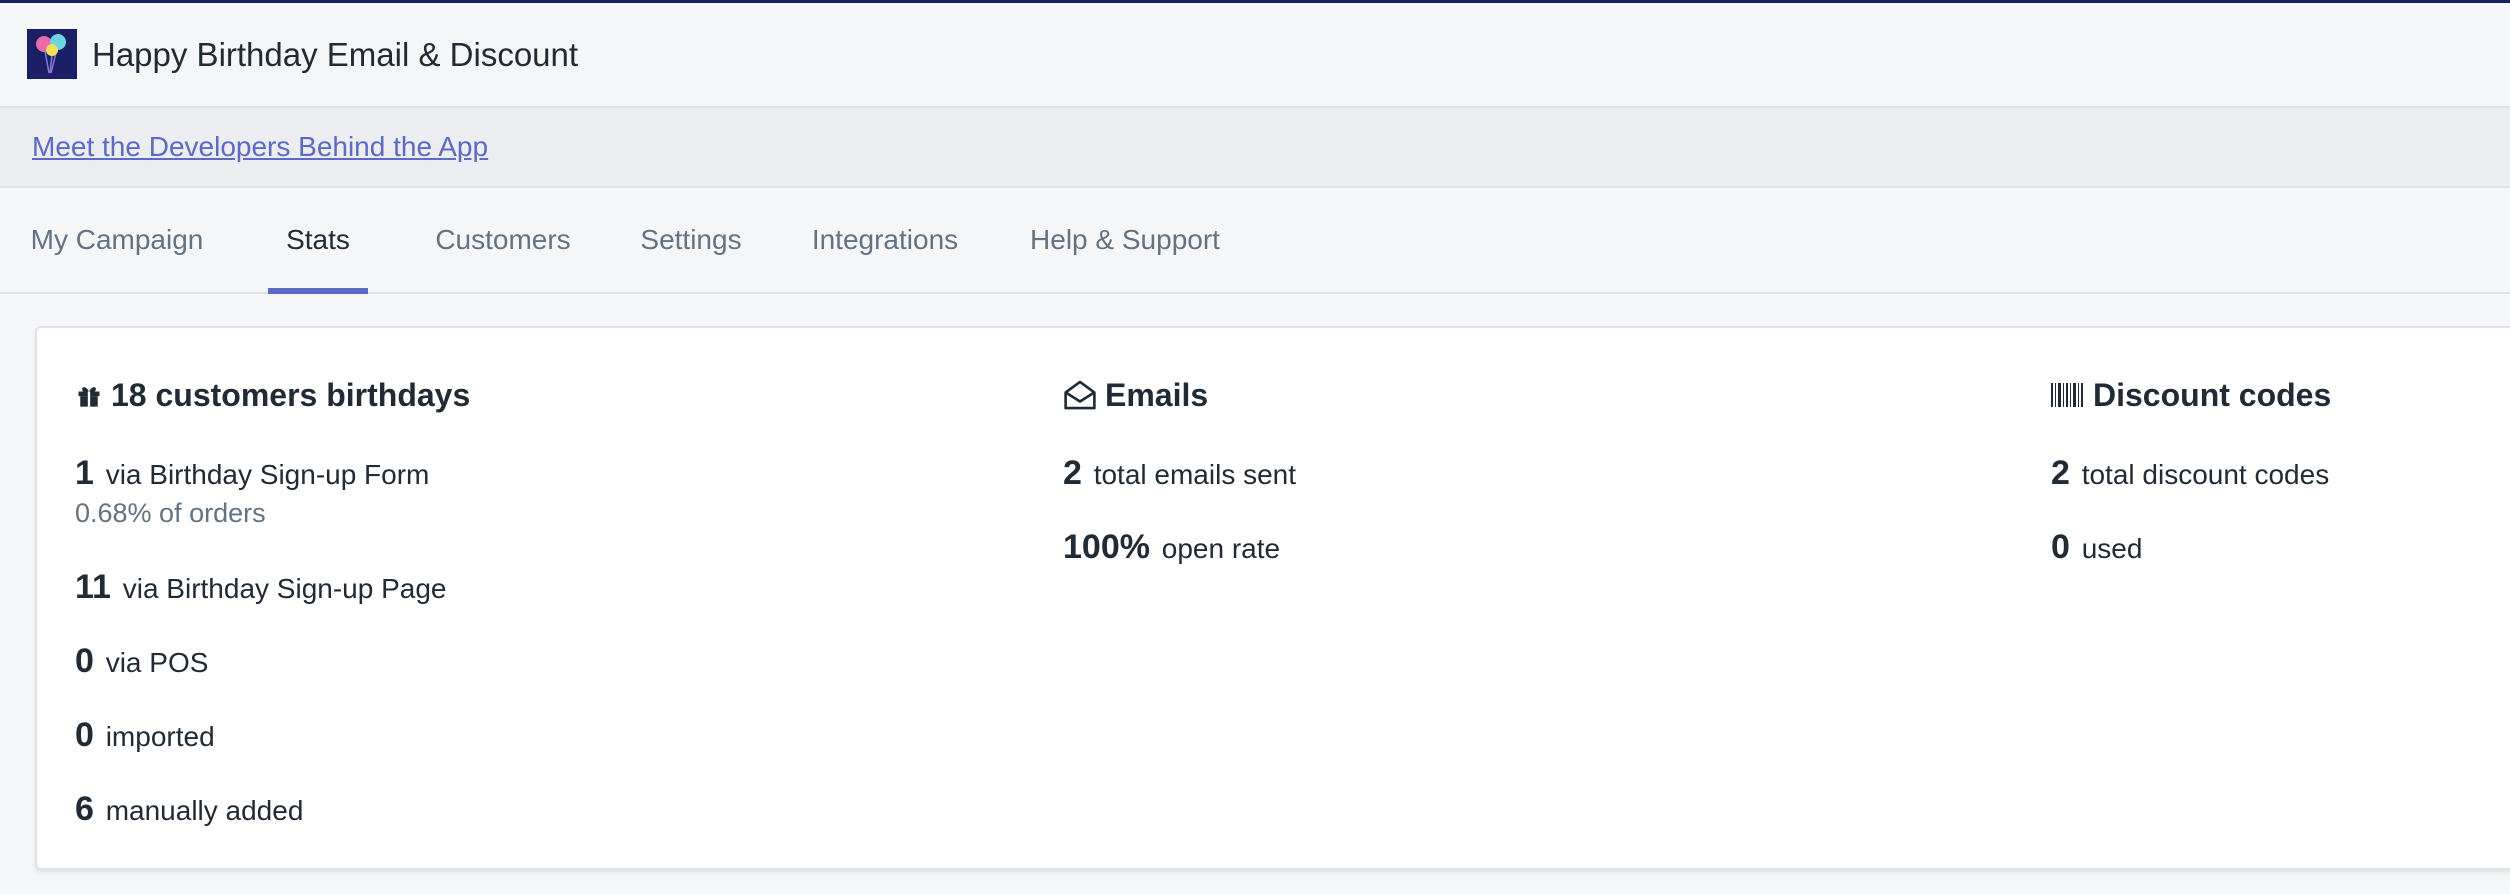  I want to click on stat-value: 1, so click(84, 473).